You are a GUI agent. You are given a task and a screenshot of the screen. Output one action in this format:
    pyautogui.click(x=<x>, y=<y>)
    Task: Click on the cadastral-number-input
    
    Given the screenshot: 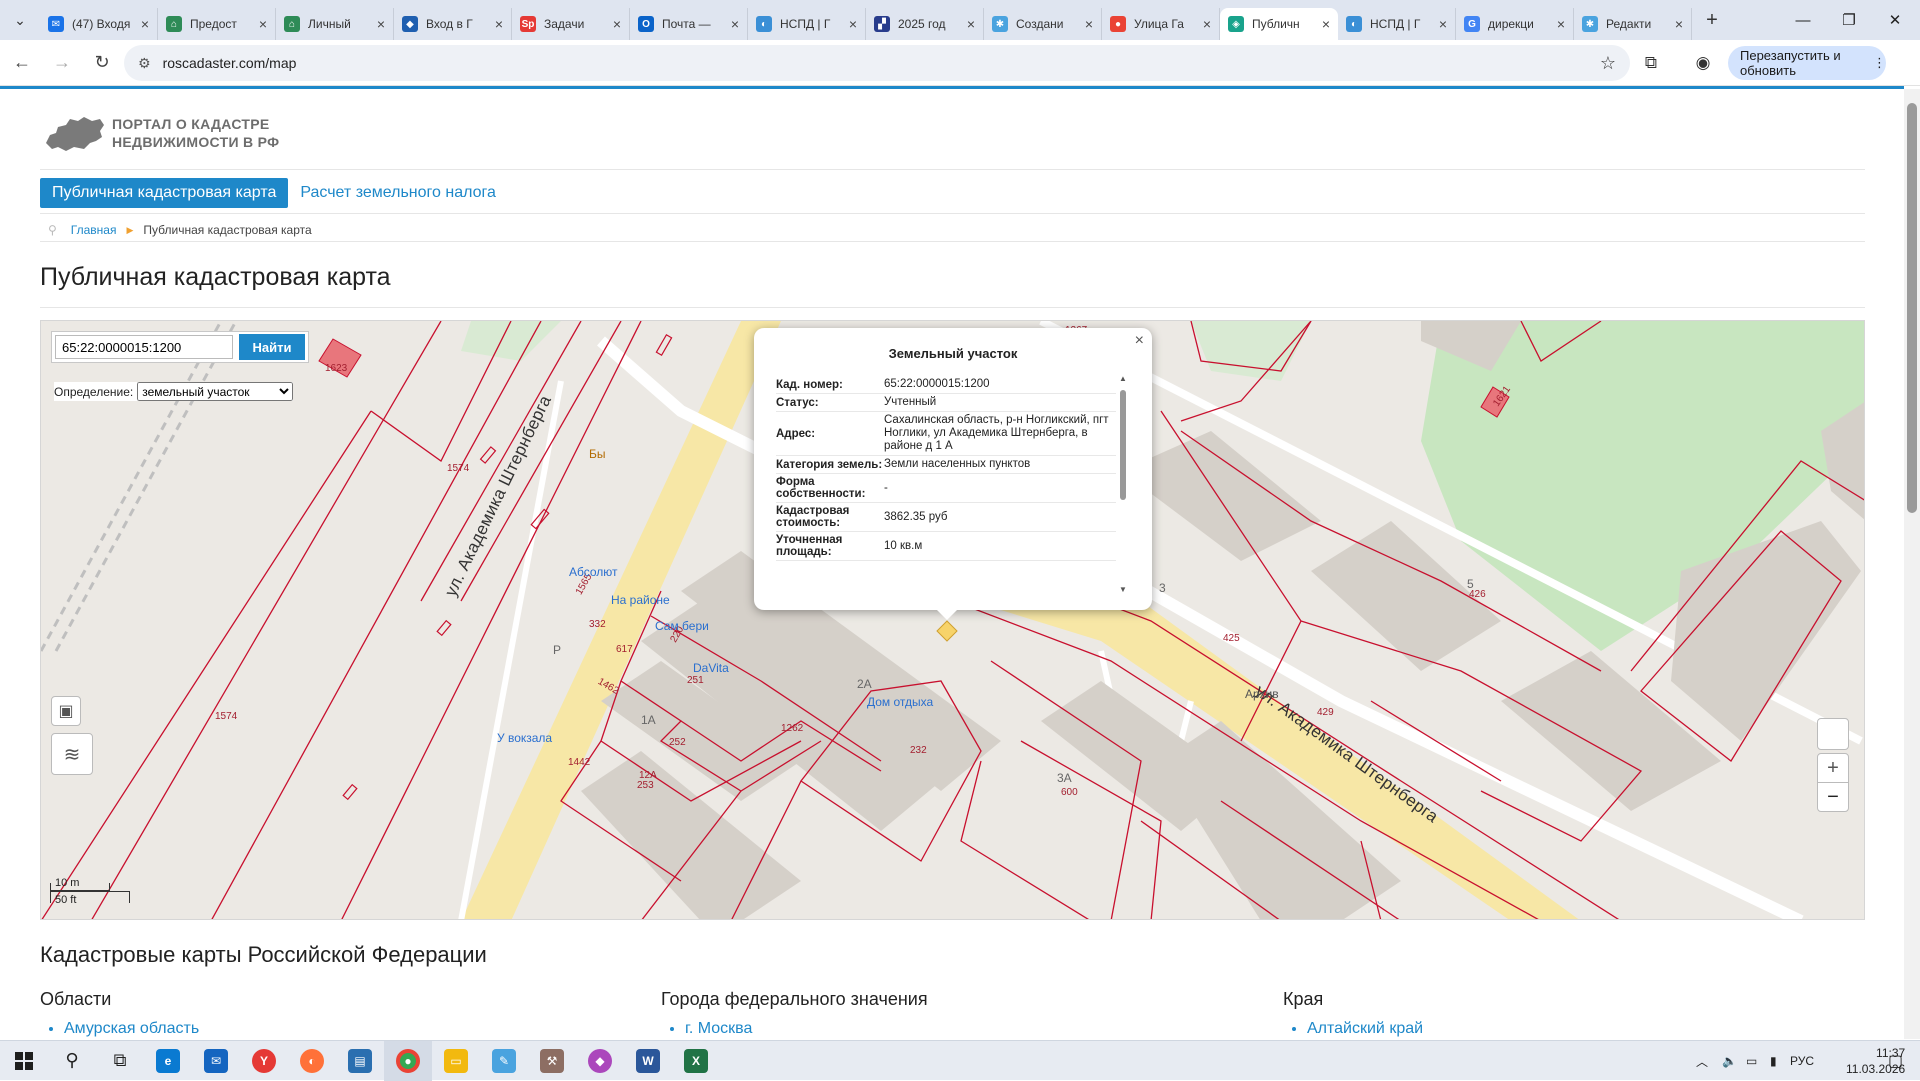 What is the action you would take?
    pyautogui.click(x=144, y=347)
    